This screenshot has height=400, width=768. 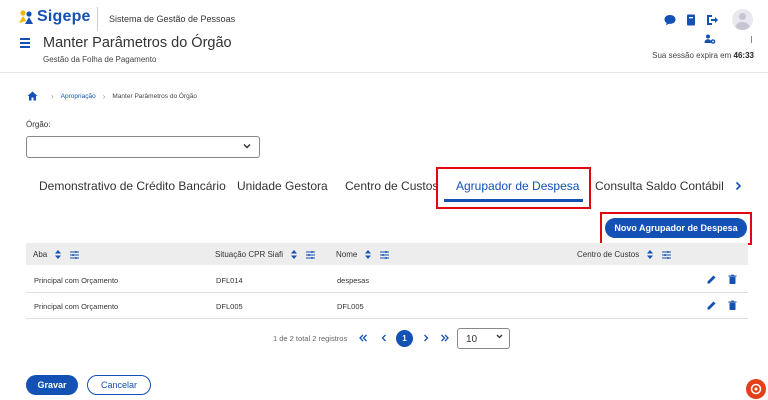 What do you see at coordinates (32, 96) in the screenshot?
I see `home-icon` at bounding box center [32, 96].